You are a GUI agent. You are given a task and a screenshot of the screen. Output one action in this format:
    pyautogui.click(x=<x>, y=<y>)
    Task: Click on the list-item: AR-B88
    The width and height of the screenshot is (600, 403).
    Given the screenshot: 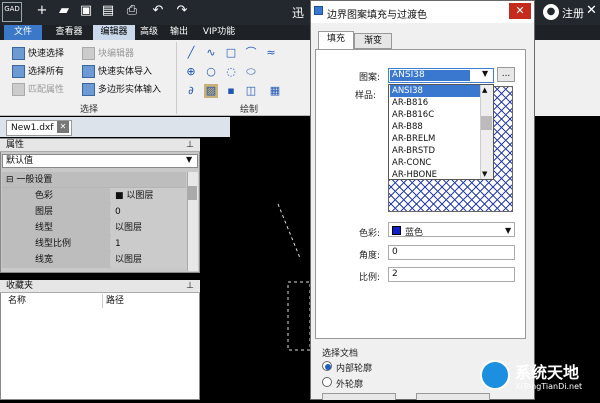 What is the action you would take?
    pyautogui.click(x=435, y=127)
    